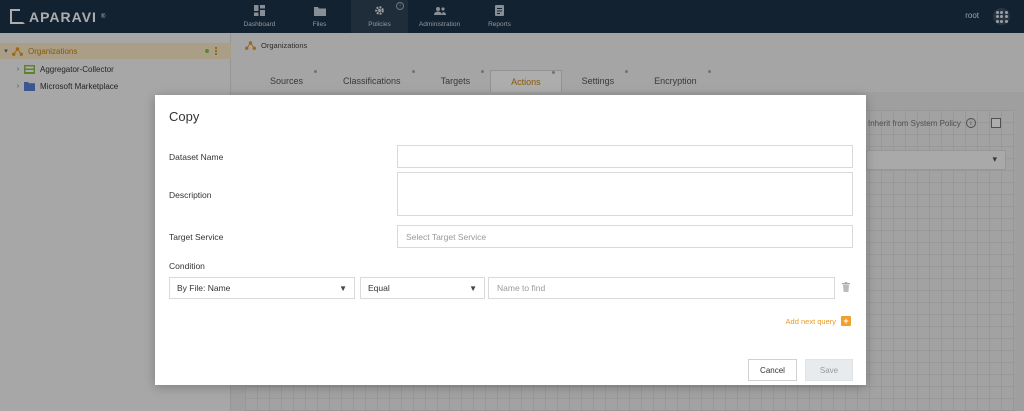  I want to click on condition-label: Condition, so click(187, 266).